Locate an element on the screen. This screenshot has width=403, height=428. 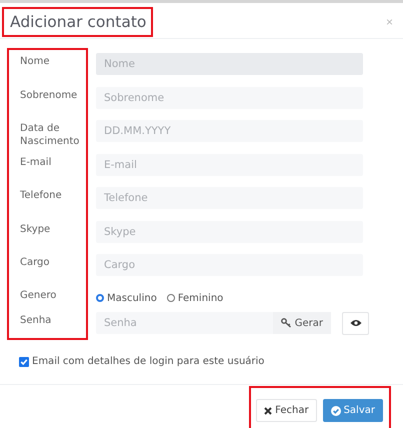
field-label: Telefone is located at coordinates (41, 195).